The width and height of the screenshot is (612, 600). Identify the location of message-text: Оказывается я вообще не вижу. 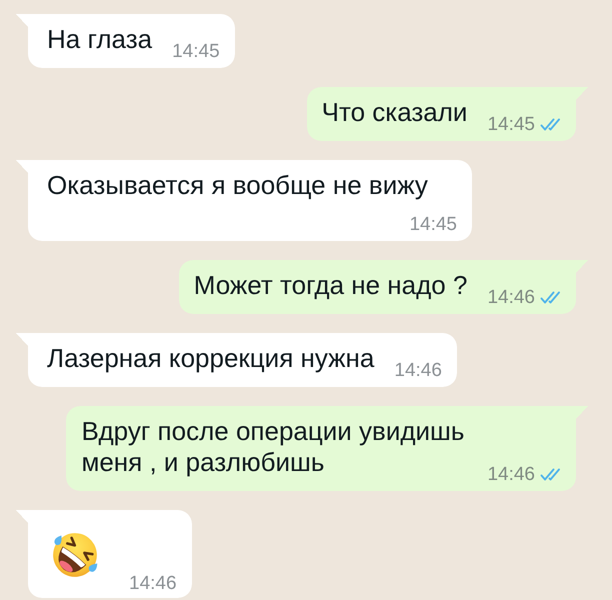
(237, 185).